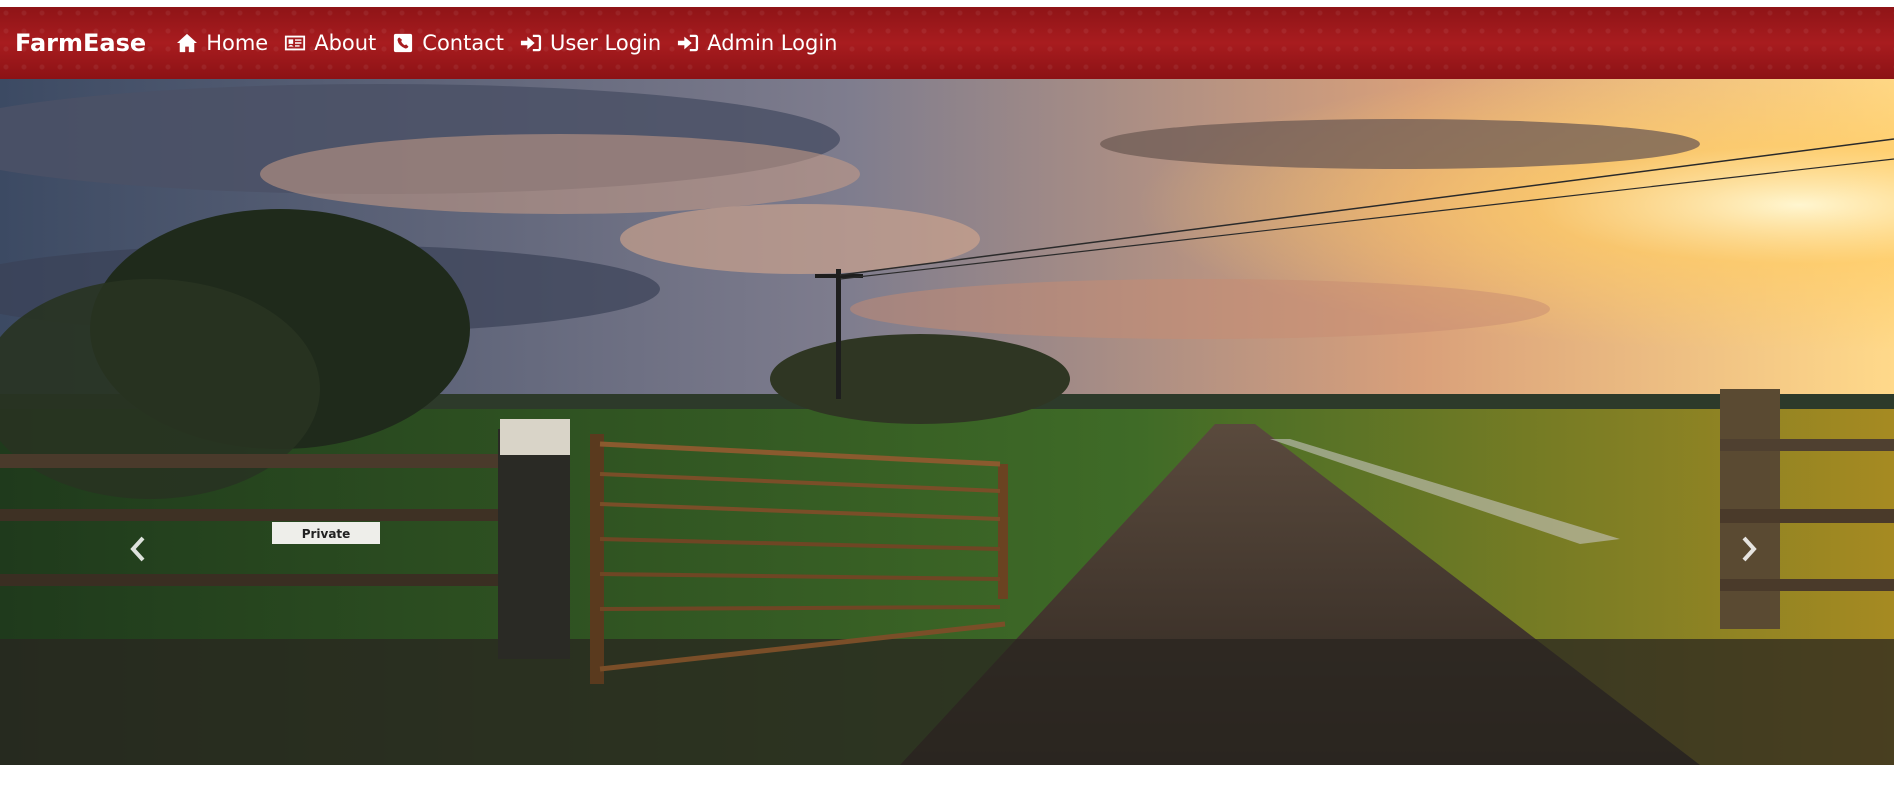  I want to click on carousel-next-button, so click(1749, 549).